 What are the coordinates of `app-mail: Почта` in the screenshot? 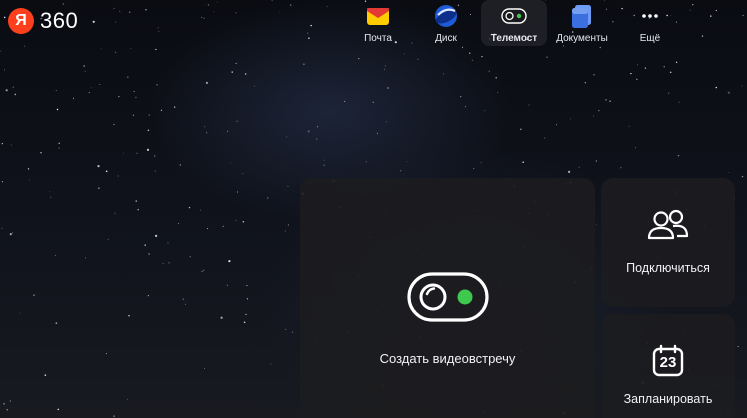 It's located at (378, 23).